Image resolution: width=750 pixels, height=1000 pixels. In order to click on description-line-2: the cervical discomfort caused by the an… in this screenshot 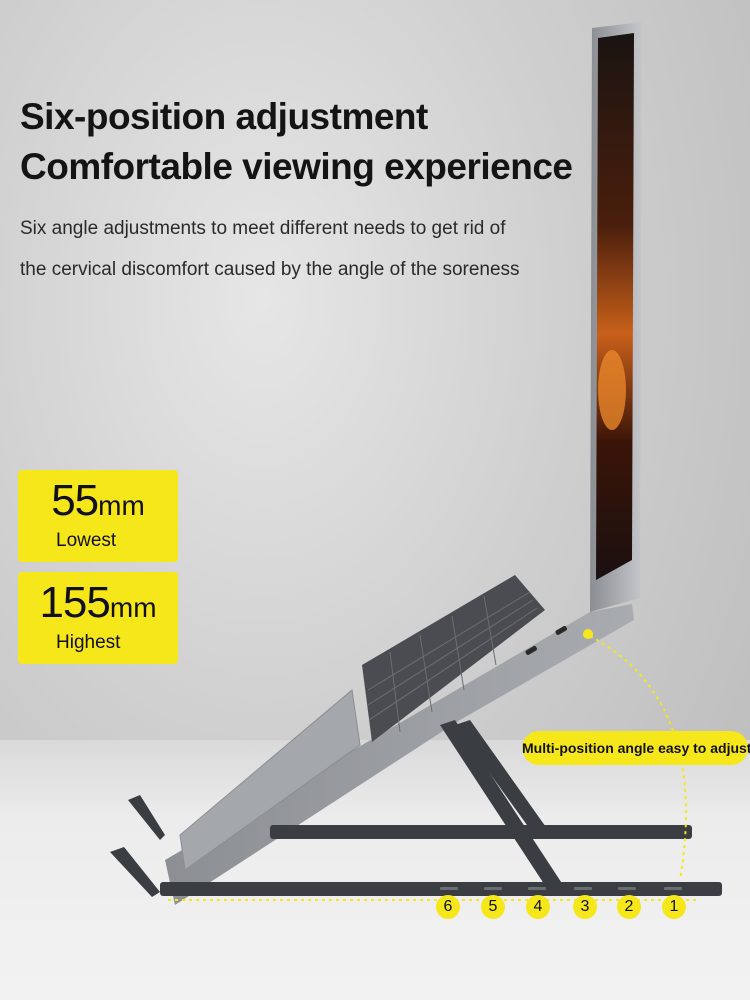, I will do `click(270, 269)`.